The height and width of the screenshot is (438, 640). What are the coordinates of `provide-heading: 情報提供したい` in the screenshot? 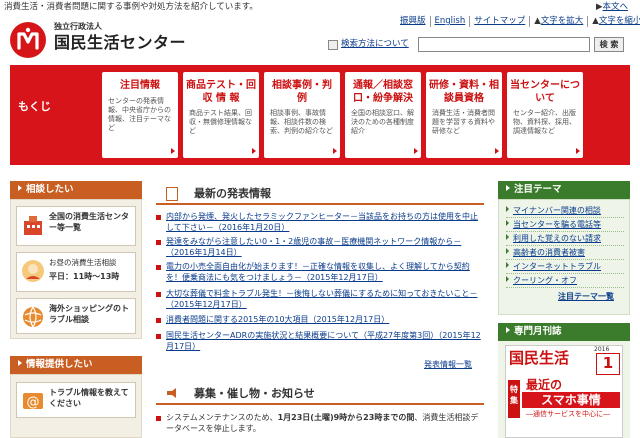 It's located at (76, 365).